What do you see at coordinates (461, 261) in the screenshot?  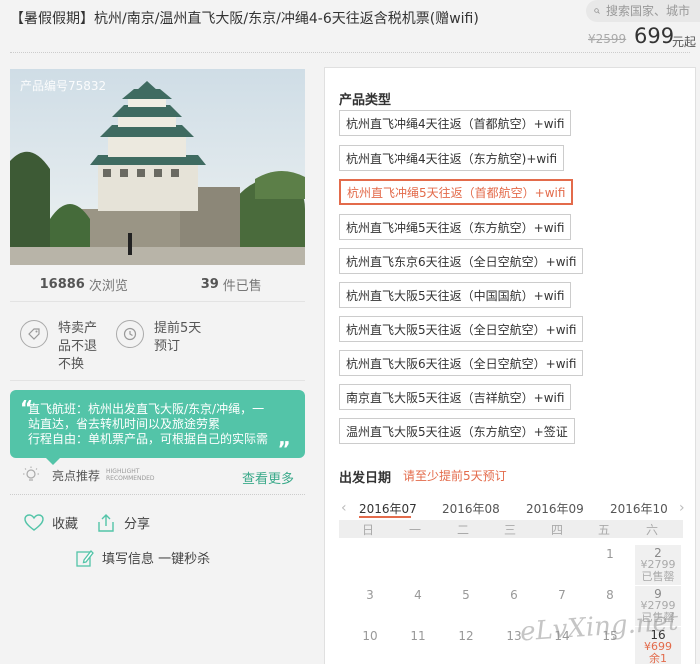 I see `product-type-option: 杭州直飞东京6天往返（全日空航空）+wifi` at bounding box center [461, 261].